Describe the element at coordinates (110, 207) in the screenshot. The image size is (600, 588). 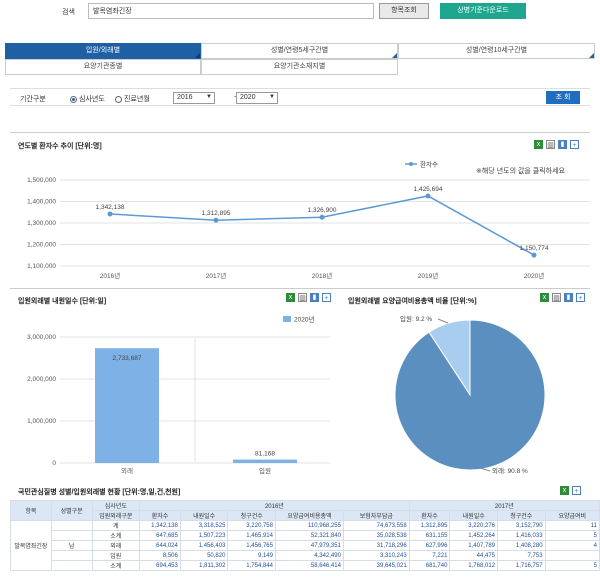
I see `data-label: 1,342,138` at that location.